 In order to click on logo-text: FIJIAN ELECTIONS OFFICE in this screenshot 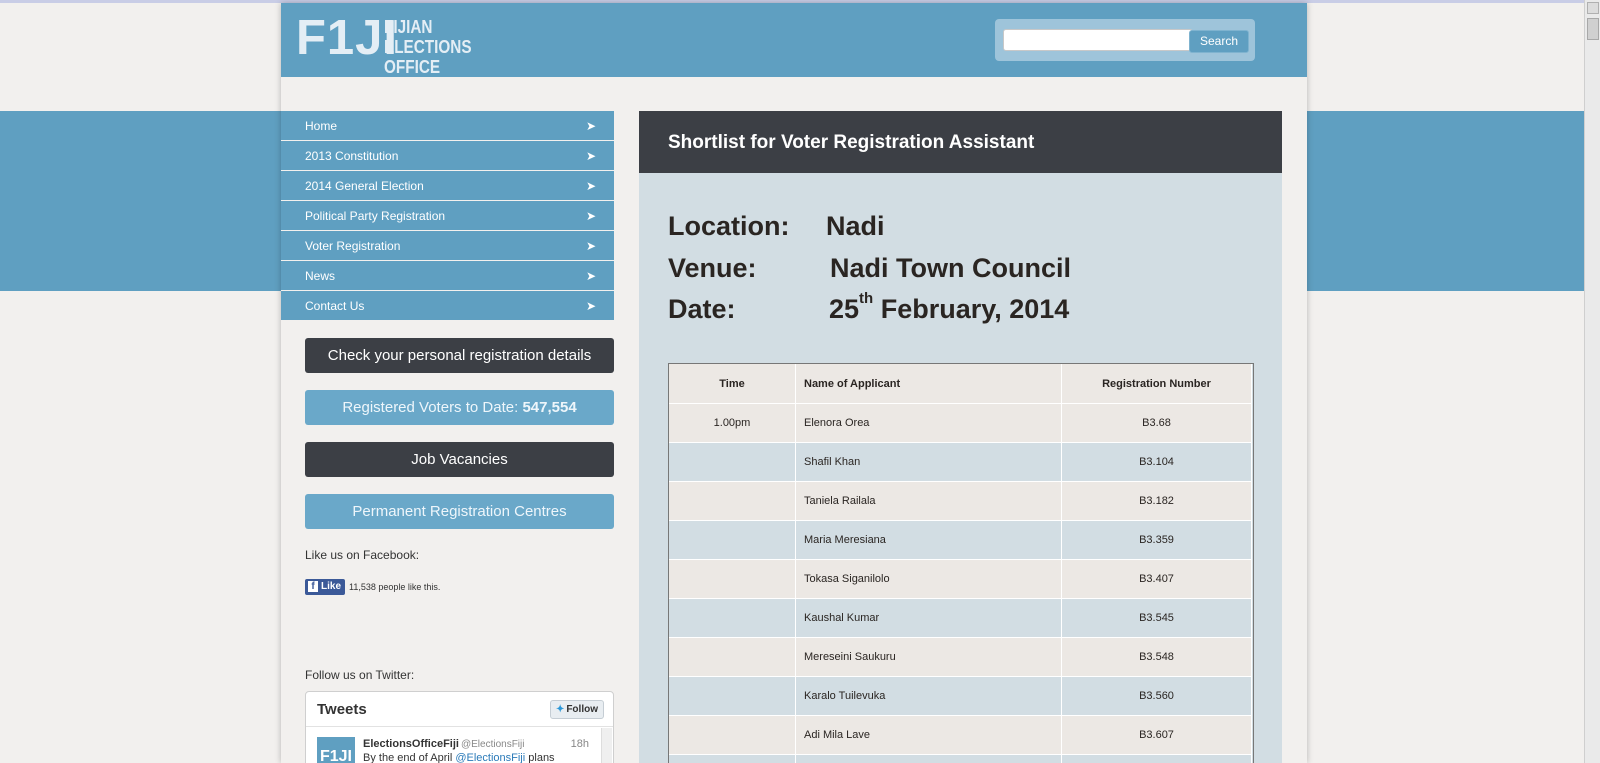, I will do `click(448, 47)`.